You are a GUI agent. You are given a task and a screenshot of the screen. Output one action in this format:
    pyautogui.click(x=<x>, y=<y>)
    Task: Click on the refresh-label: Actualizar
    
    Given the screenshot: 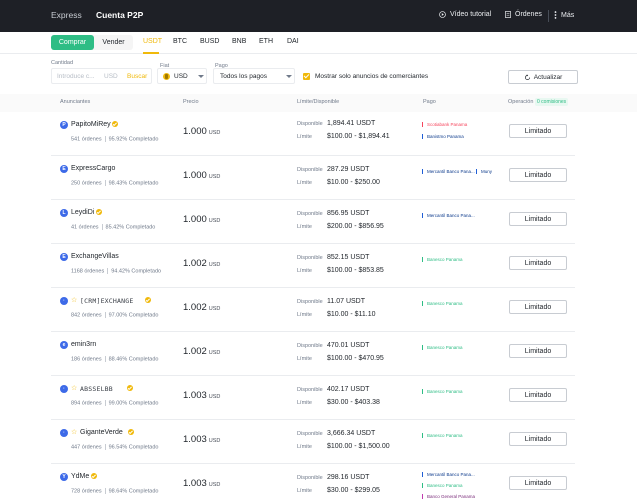 What is the action you would take?
    pyautogui.click(x=548, y=77)
    